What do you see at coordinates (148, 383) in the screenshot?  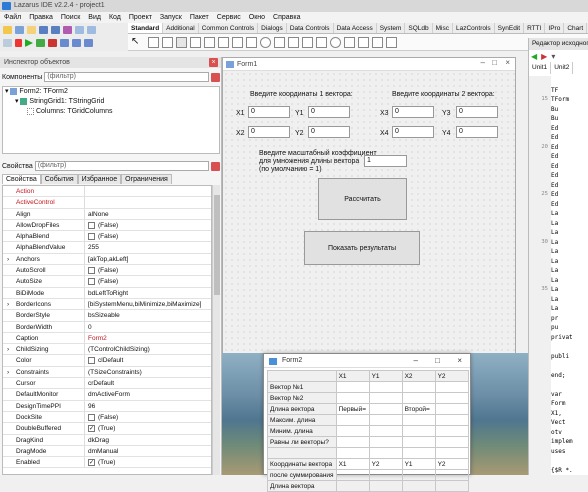 I see `property-value: crDefault` at bounding box center [148, 383].